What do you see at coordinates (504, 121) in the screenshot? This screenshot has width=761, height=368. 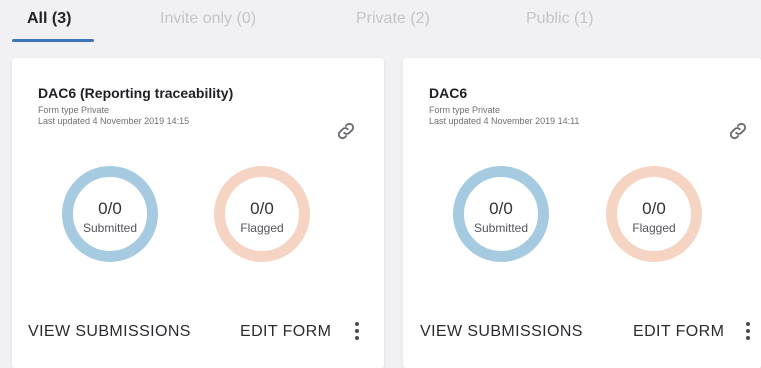 I see `card-last-updated: Last updated 4 November 2019 14:11` at bounding box center [504, 121].